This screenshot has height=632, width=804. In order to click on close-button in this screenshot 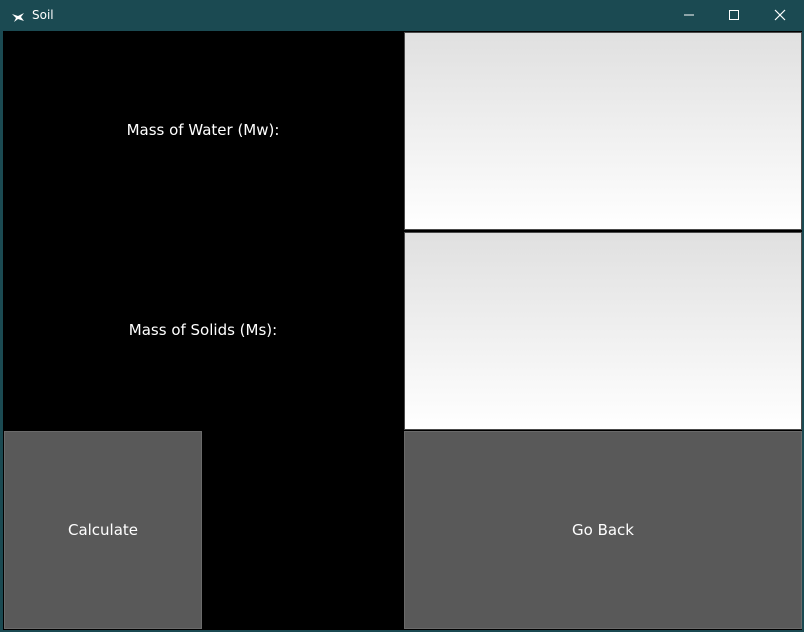, I will do `click(780, 15)`.